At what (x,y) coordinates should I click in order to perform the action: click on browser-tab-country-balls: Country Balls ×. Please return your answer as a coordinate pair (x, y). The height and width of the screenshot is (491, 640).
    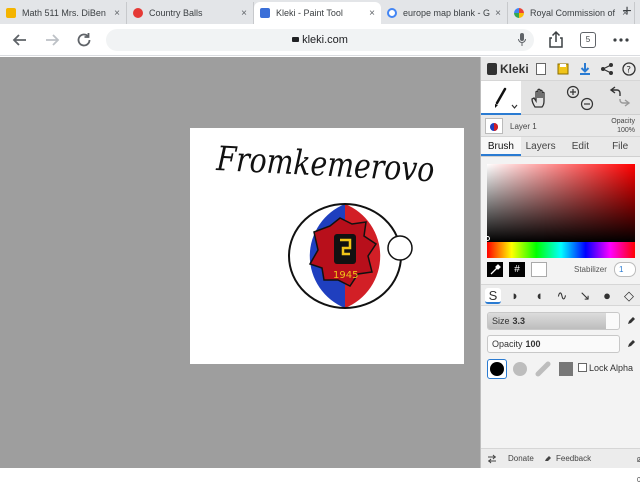
    Looking at the image, I should click on (190, 13).